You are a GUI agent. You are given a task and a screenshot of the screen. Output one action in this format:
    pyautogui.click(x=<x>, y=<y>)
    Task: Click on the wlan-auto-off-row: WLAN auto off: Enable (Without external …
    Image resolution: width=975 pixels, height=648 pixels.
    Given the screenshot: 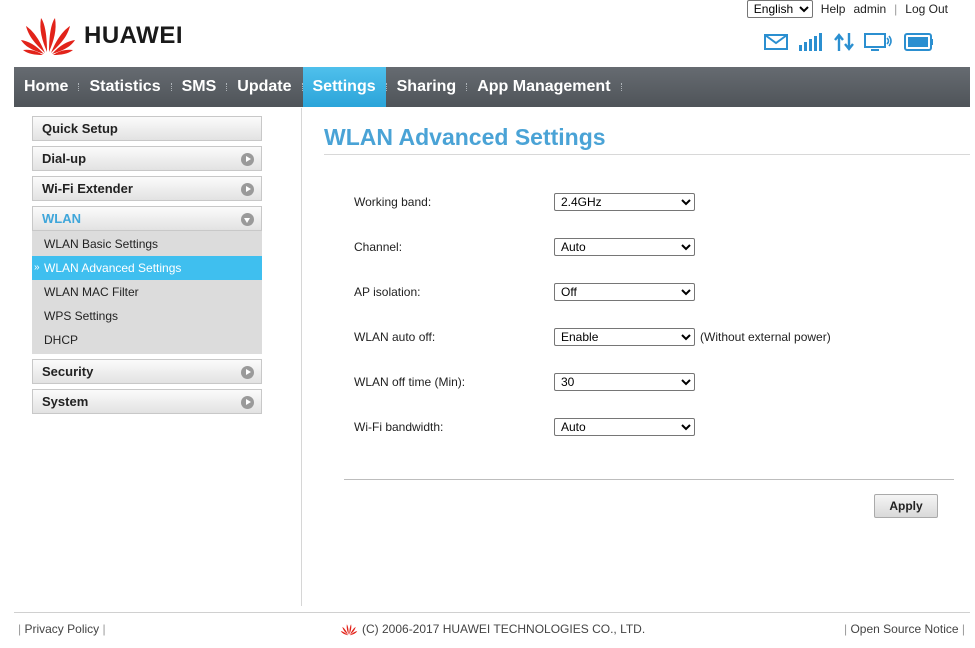 What is the action you would take?
    pyautogui.click(x=592, y=337)
    